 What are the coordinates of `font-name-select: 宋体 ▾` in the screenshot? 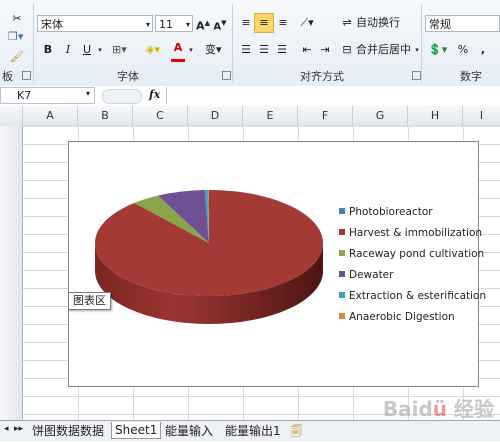 It's located at (95, 23).